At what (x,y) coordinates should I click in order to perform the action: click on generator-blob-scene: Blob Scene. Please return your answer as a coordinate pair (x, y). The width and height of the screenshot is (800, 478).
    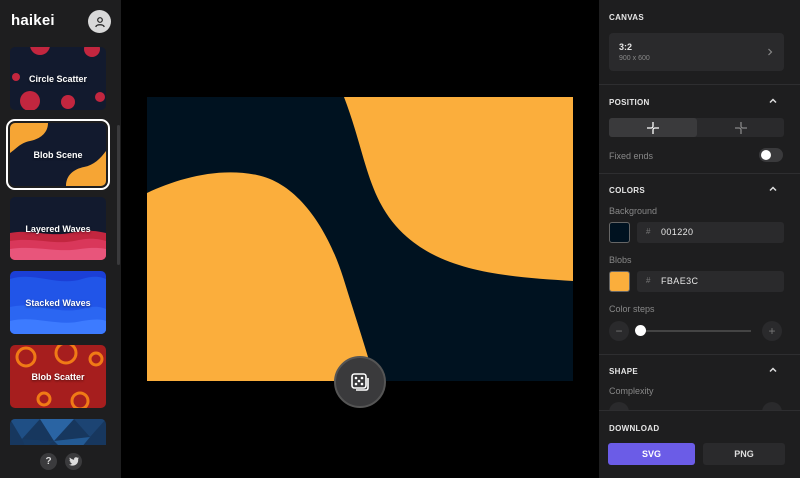
    Looking at the image, I should click on (58, 154).